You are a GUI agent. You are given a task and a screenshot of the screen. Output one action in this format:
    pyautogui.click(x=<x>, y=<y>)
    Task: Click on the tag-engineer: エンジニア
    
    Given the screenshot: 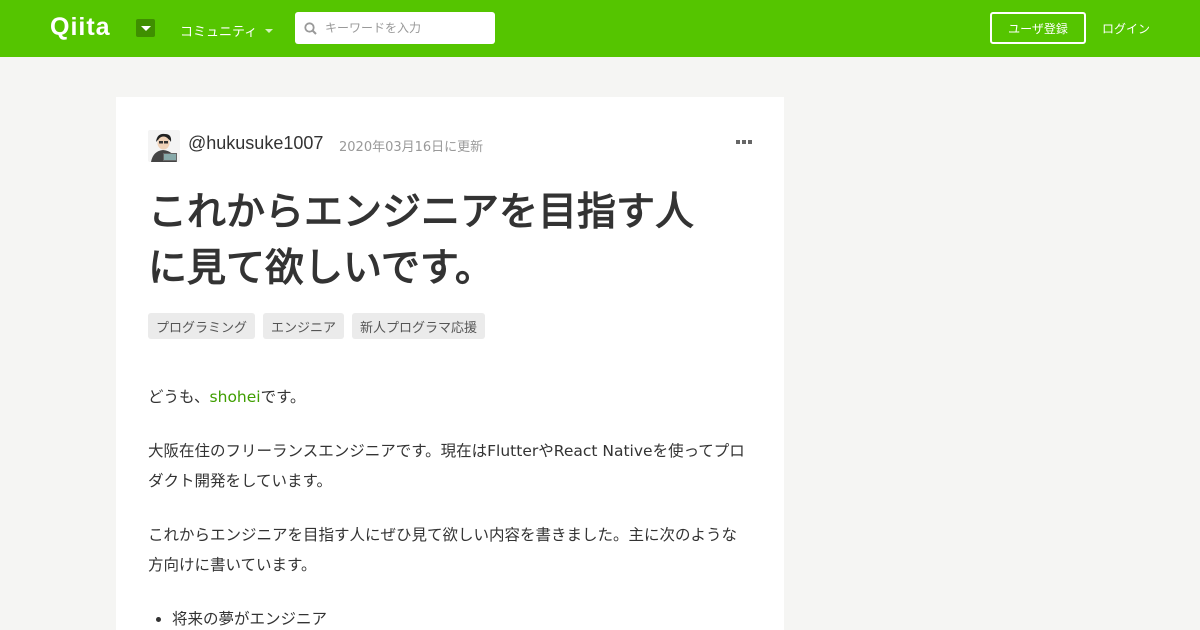 What is the action you would take?
    pyautogui.click(x=304, y=326)
    